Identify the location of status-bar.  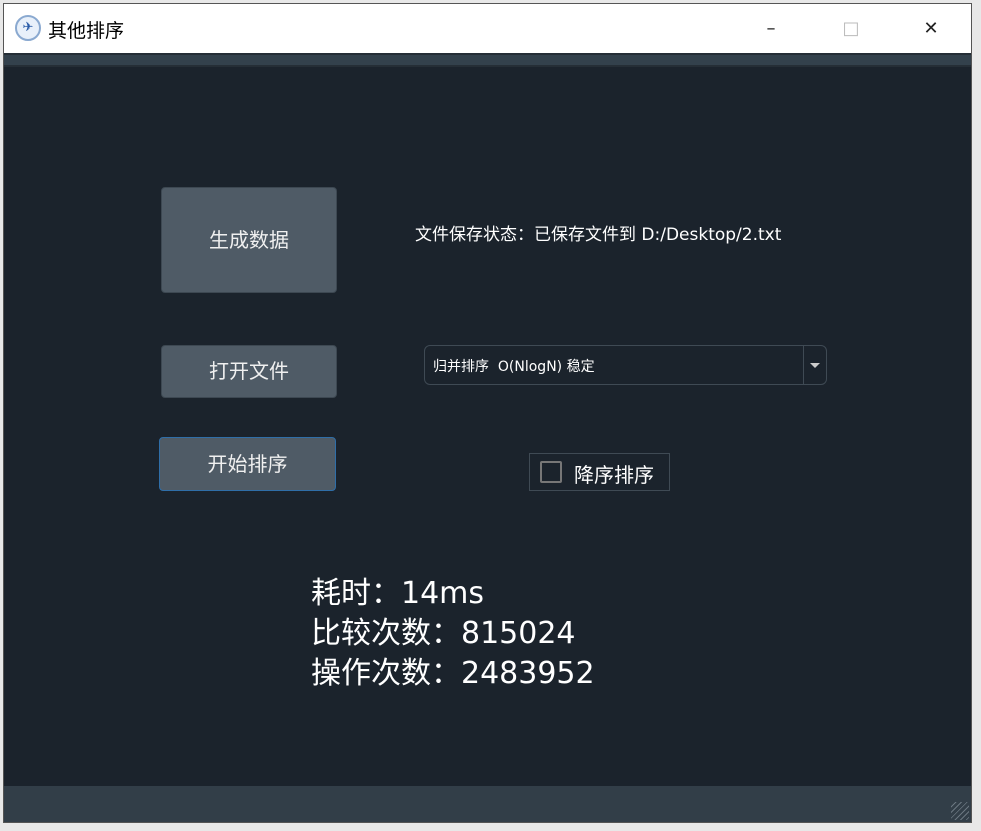
(487, 804).